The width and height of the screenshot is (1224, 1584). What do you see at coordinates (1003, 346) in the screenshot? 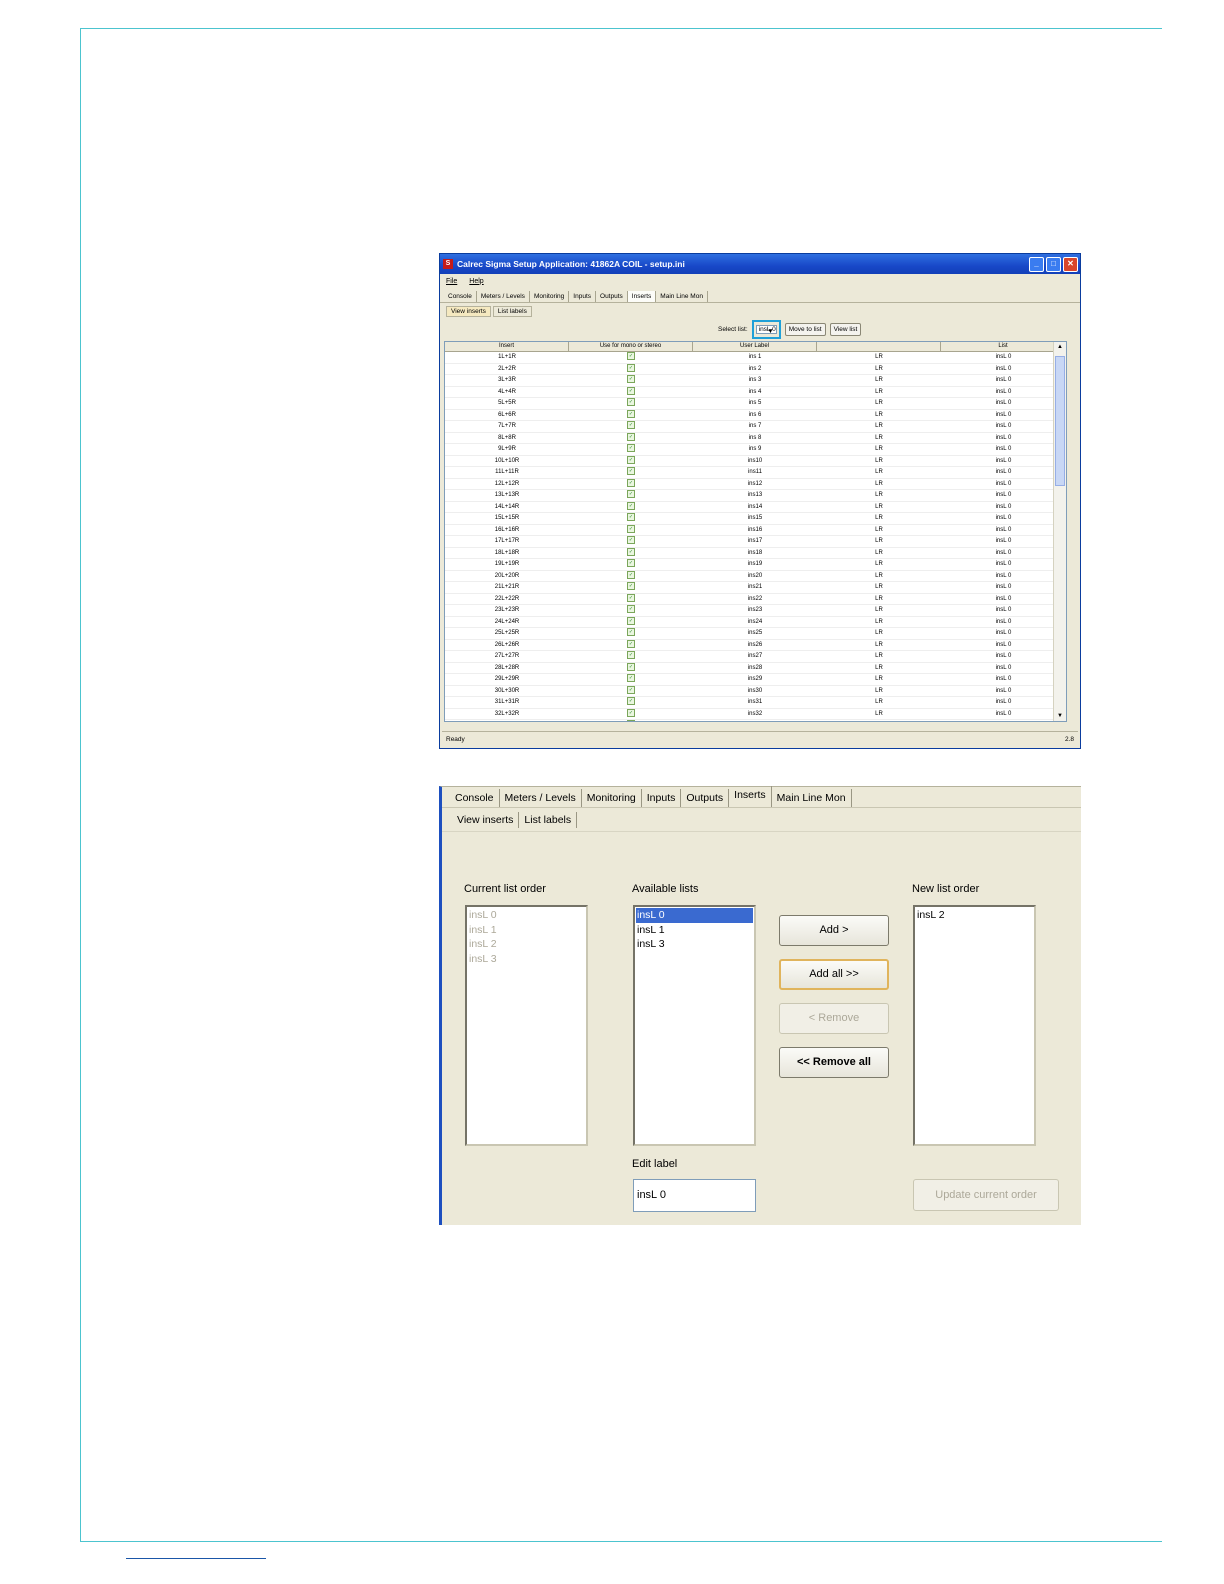
I see `column-header-list: List` at bounding box center [1003, 346].